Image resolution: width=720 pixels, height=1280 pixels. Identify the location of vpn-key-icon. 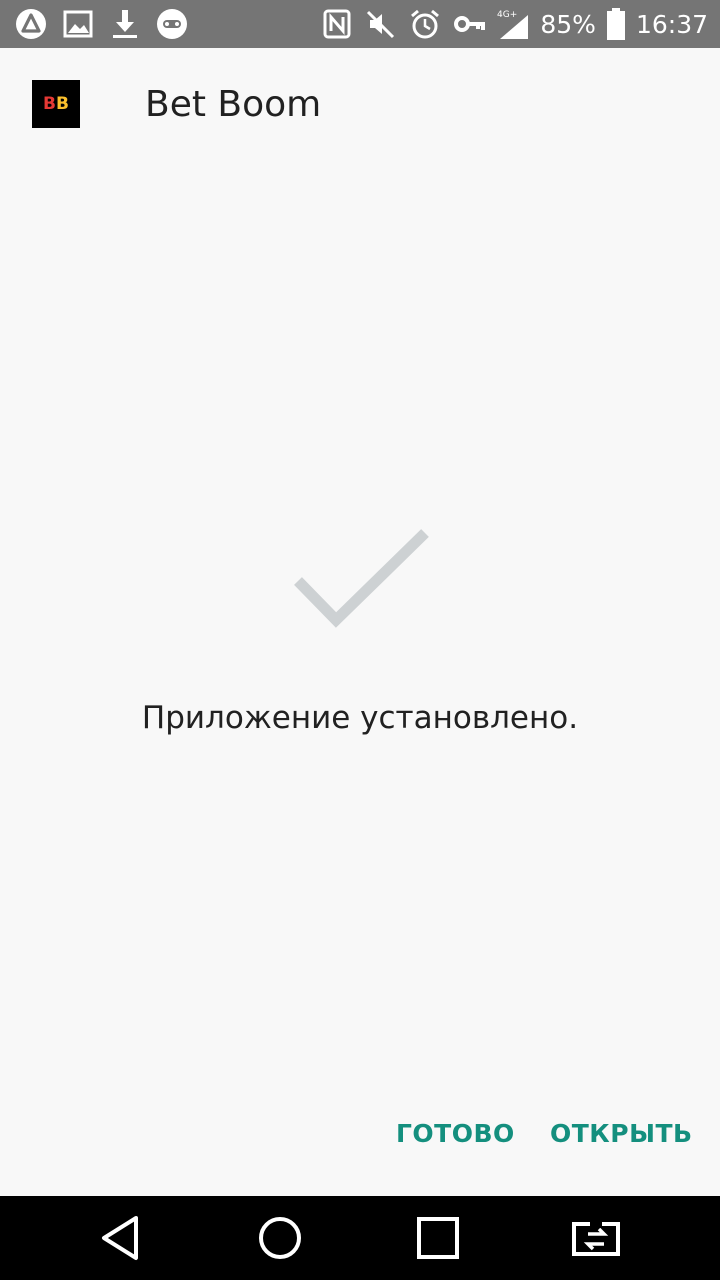
(469, 24).